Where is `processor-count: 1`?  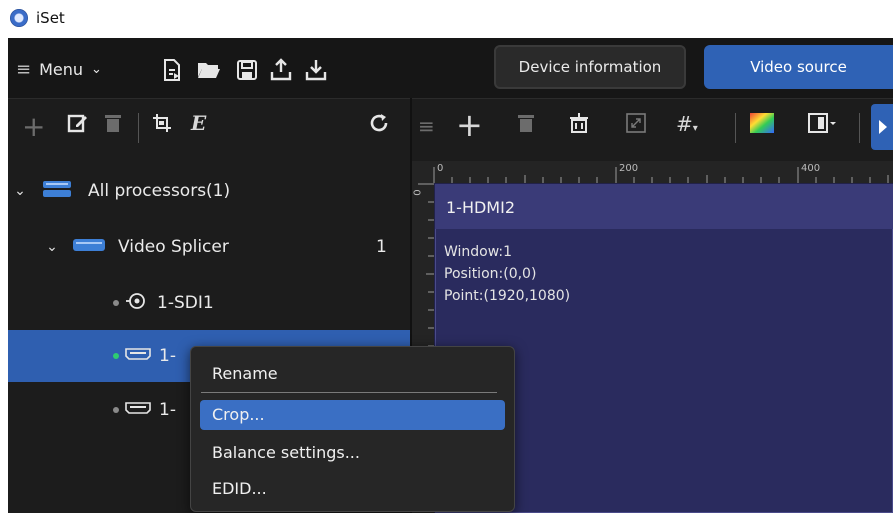 processor-count: 1 is located at coordinates (381, 247).